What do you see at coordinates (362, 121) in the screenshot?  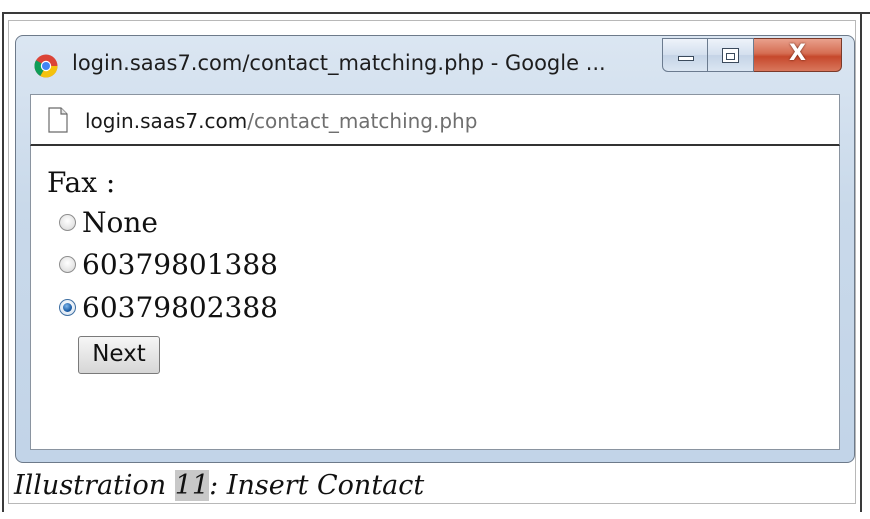 I see `url-path: /contact_matching.php` at bounding box center [362, 121].